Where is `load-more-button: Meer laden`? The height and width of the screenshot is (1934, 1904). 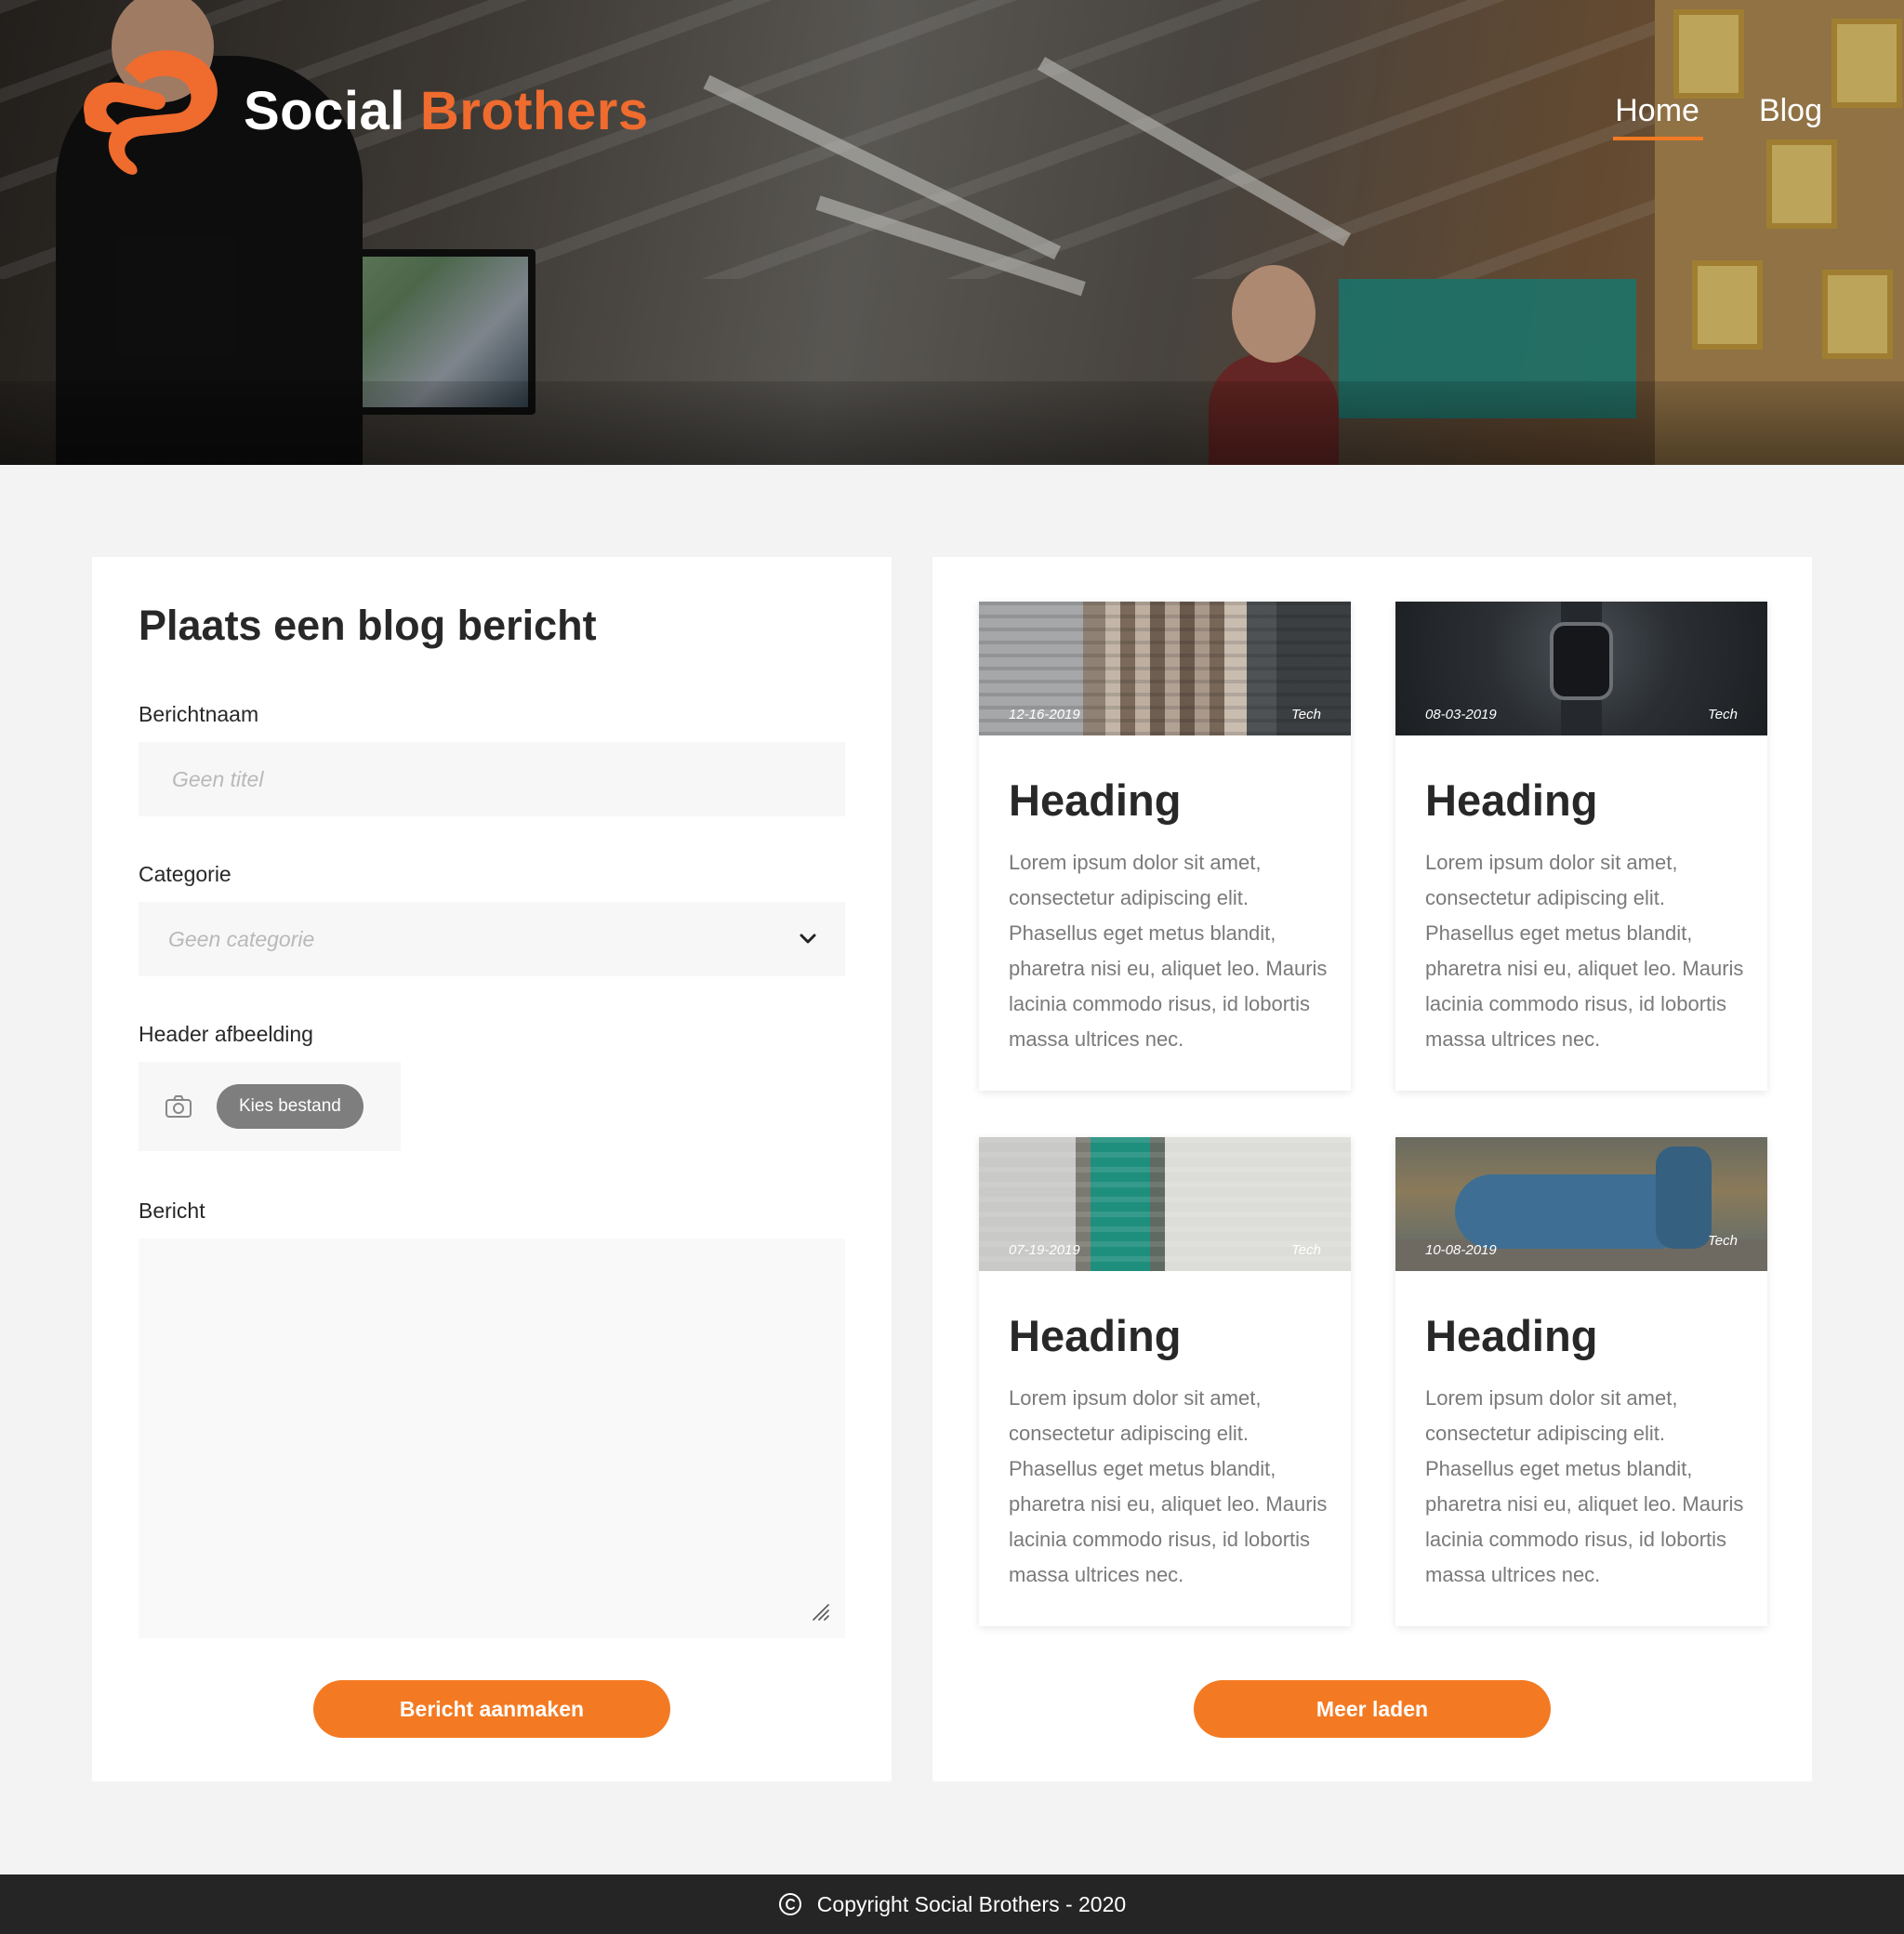
load-more-button: Meer laden is located at coordinates (1372, 1709).